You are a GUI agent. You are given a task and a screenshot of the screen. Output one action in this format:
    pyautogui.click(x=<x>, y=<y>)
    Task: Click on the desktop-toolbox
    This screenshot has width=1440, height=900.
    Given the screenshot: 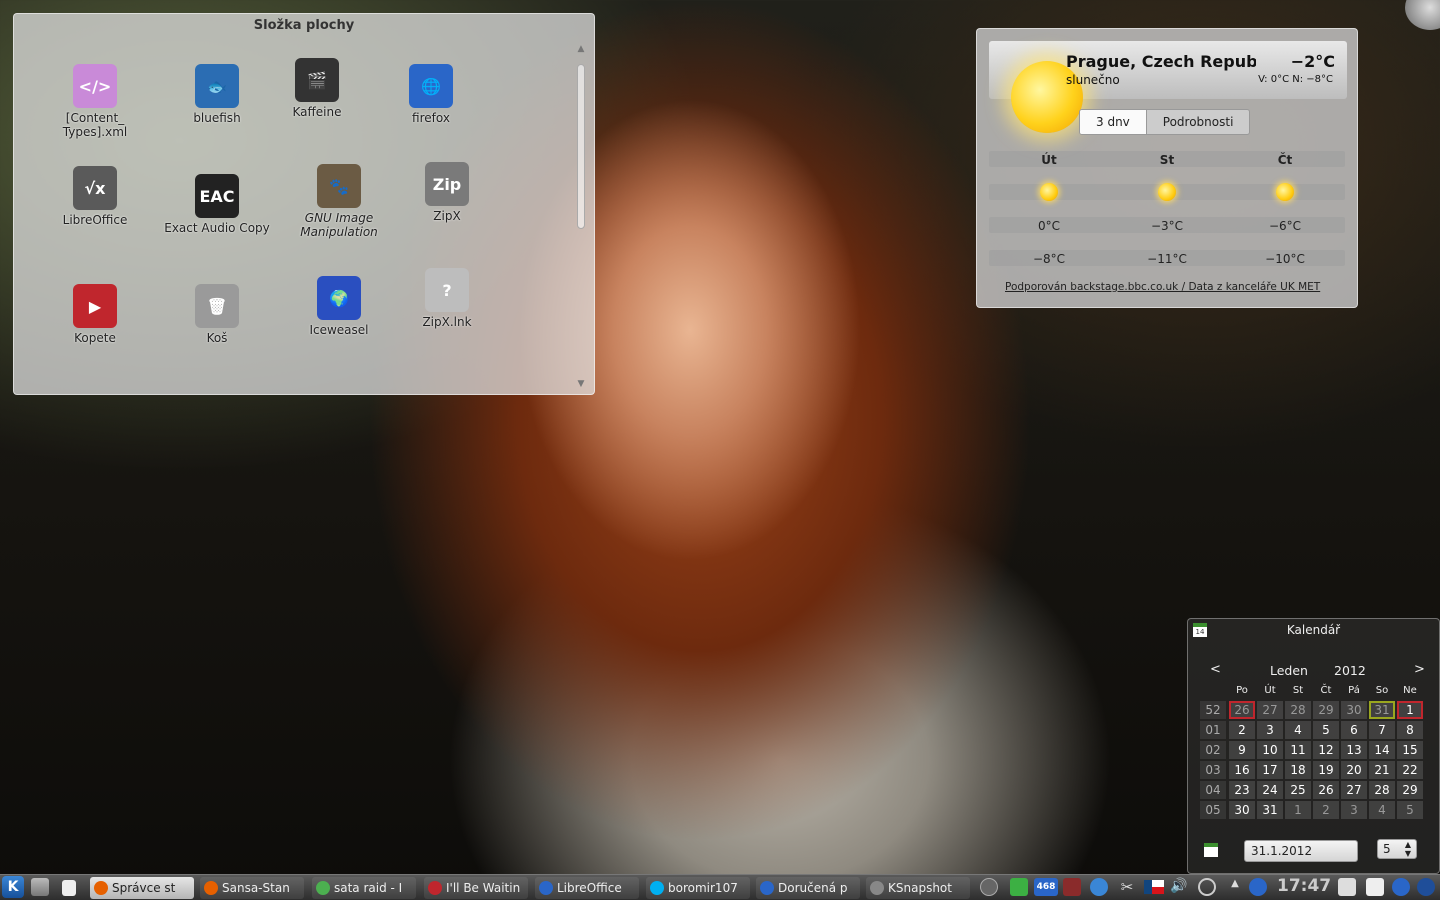 What is the action you would take?
    pyautogui.click(x=1422, y=15)
    